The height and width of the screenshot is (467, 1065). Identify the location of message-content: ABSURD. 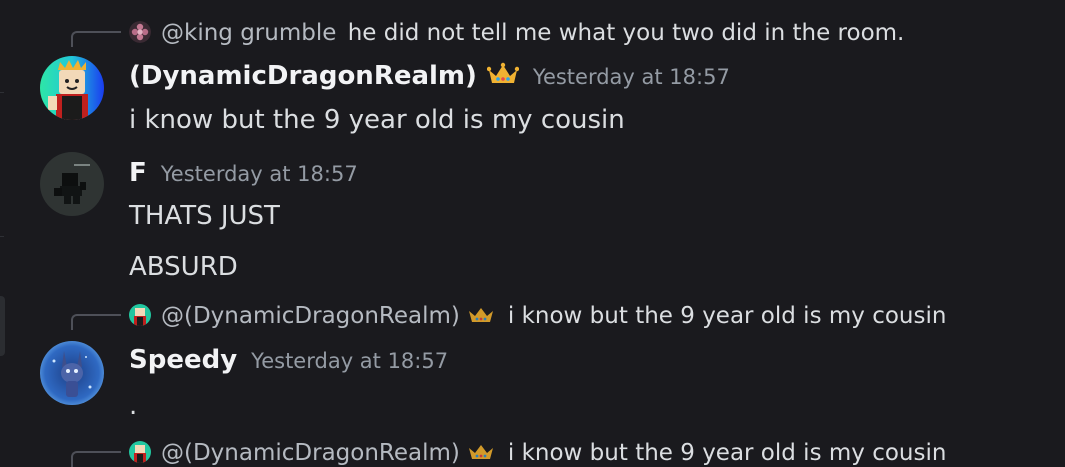
(183, 267).